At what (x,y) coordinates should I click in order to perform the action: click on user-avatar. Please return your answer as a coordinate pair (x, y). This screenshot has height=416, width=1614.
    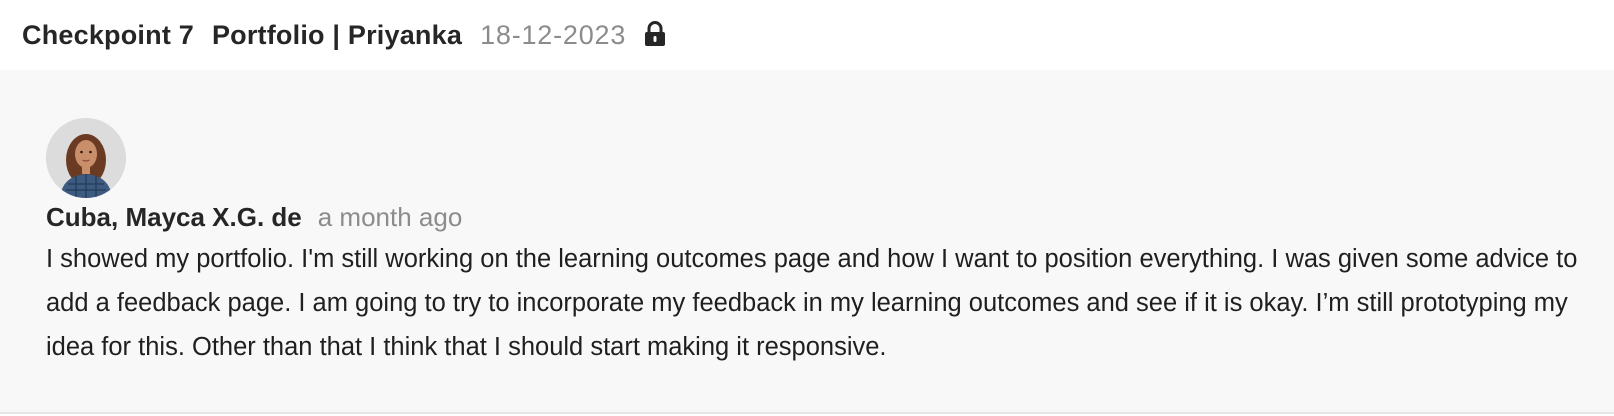
    Looking at the image, I should click on (86, 158).